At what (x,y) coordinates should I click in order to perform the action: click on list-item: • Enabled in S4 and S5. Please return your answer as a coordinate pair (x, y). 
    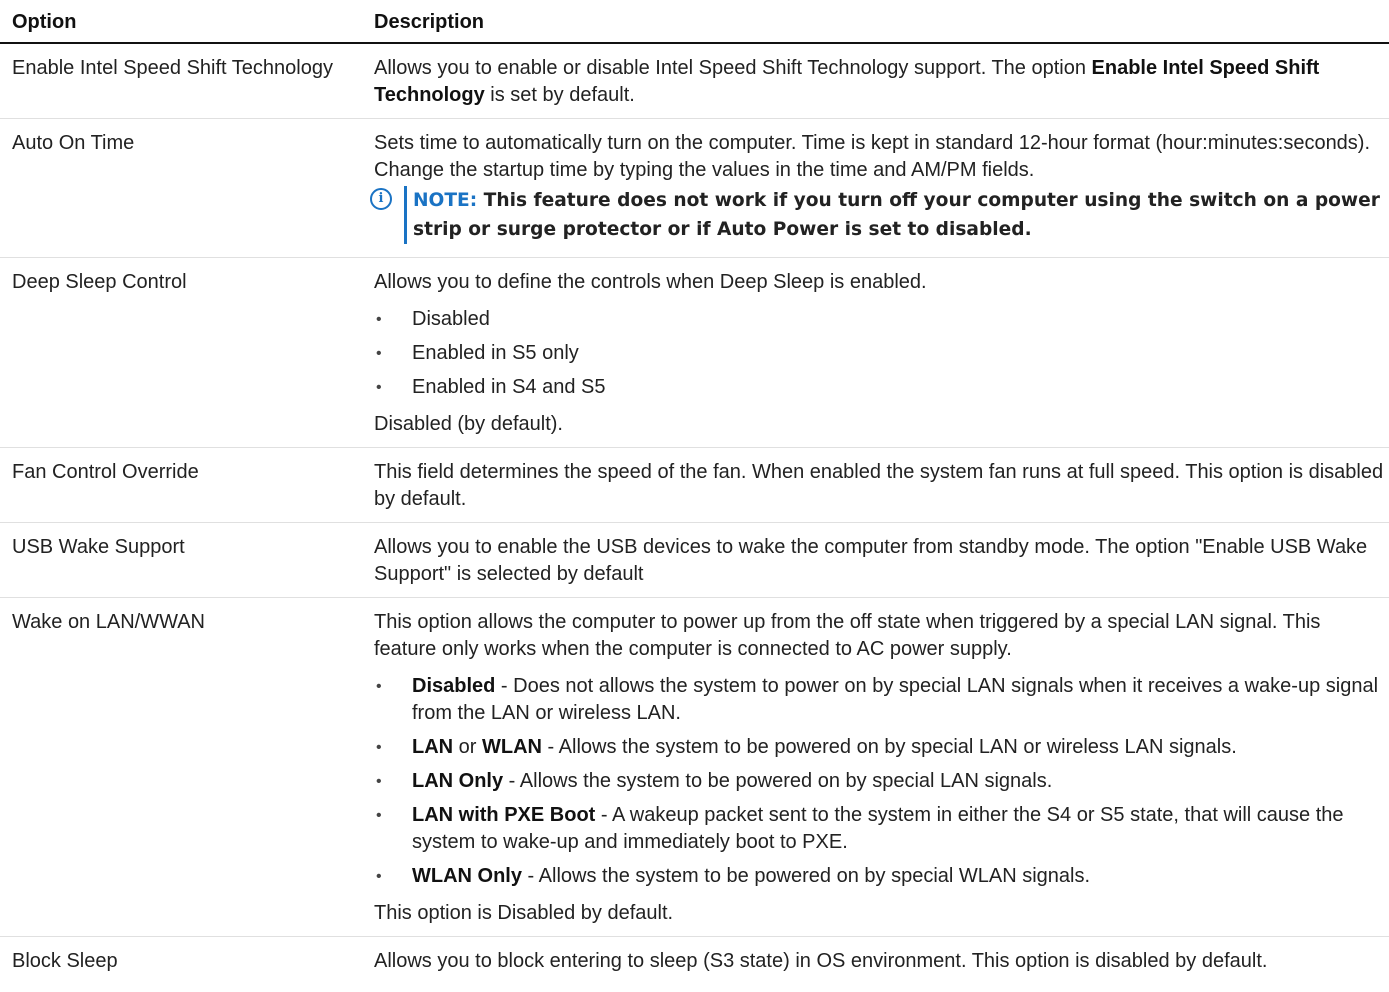
    Looking at the image, I should click on (879, 387).